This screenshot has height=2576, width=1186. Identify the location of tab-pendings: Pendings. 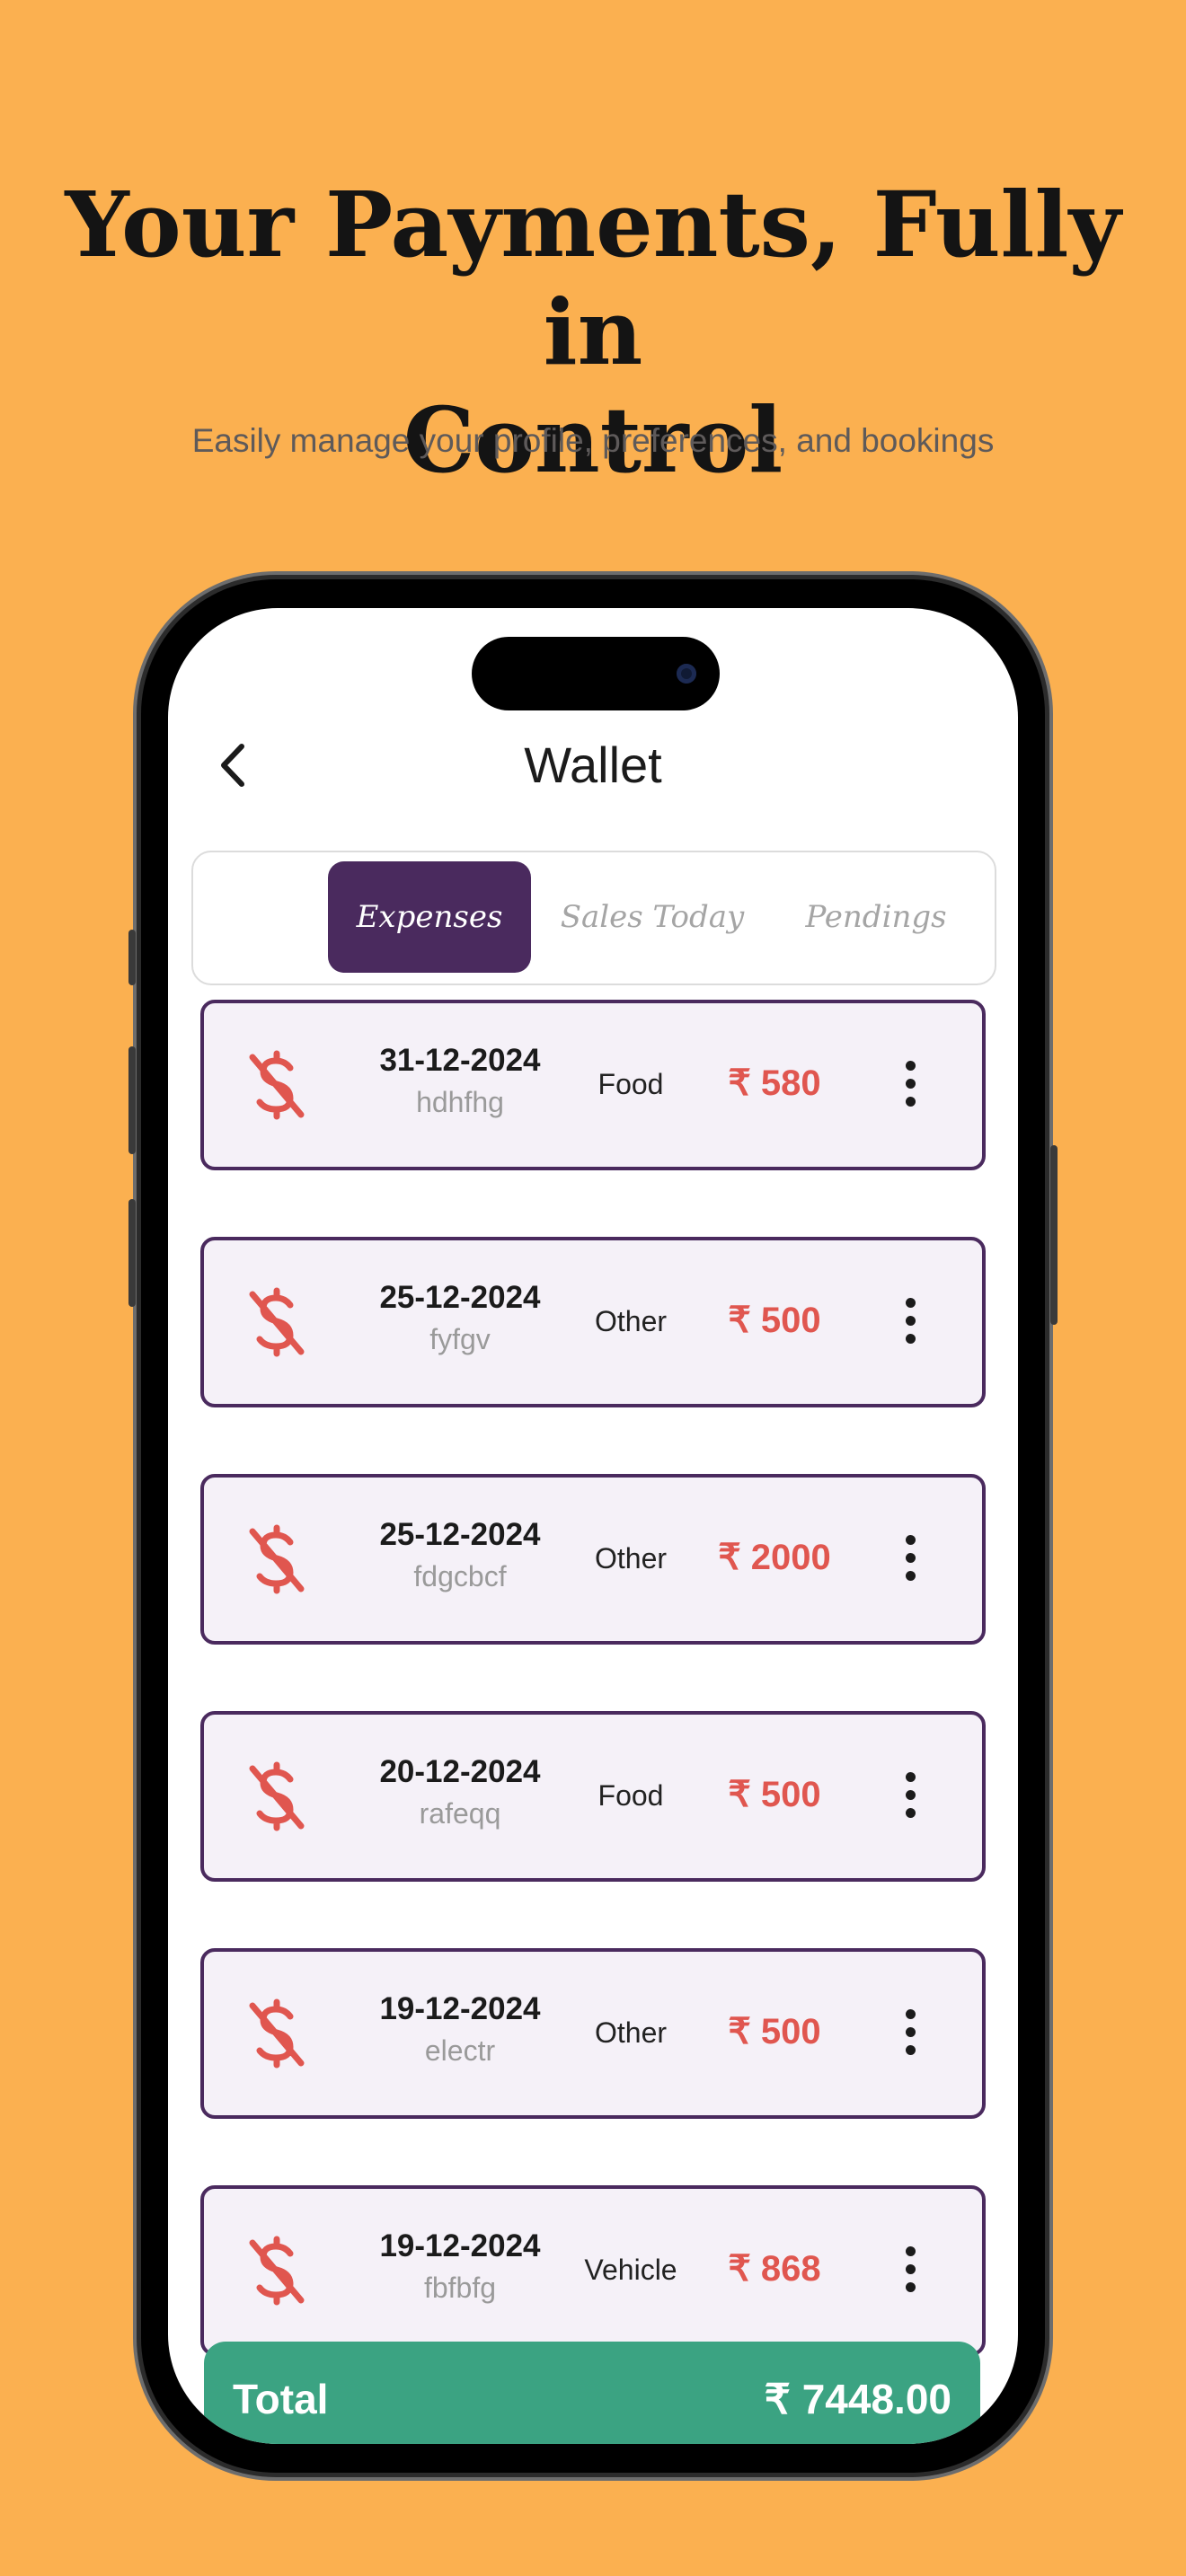
(876, 917).